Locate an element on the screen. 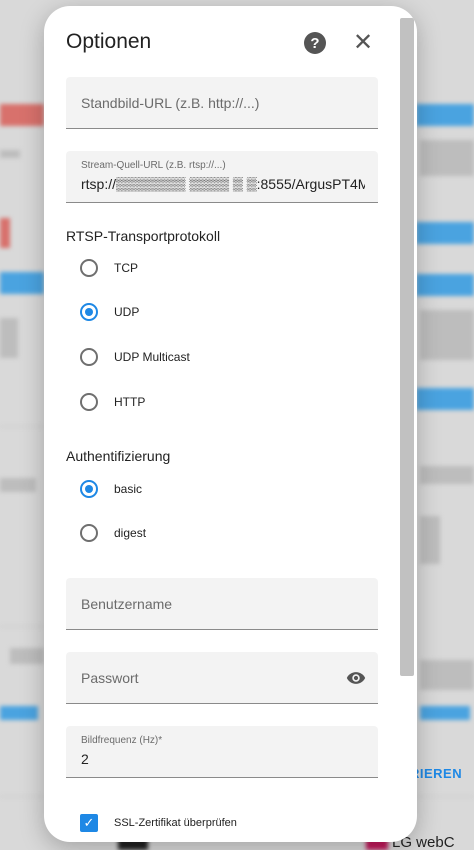  radio-udp-multicast: UDP Multicast is located at coordinates (135, 357).